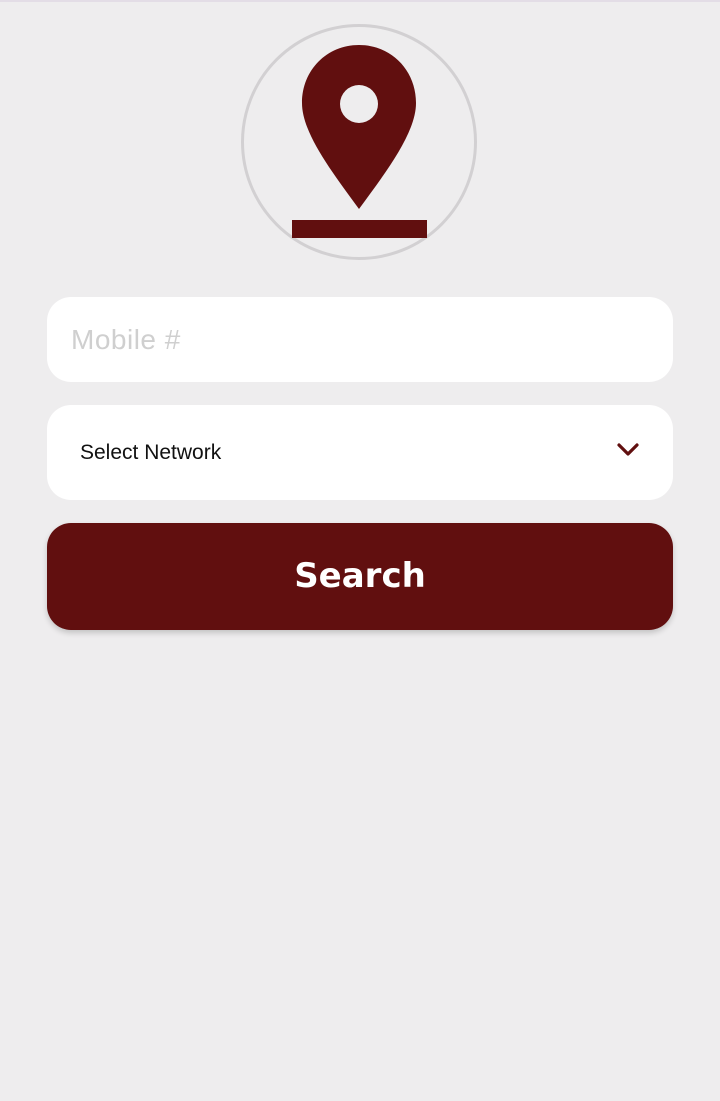 The height and width of the screenshot is (1101, 720). I want to click on location-pin-icon, so click(359, 141).